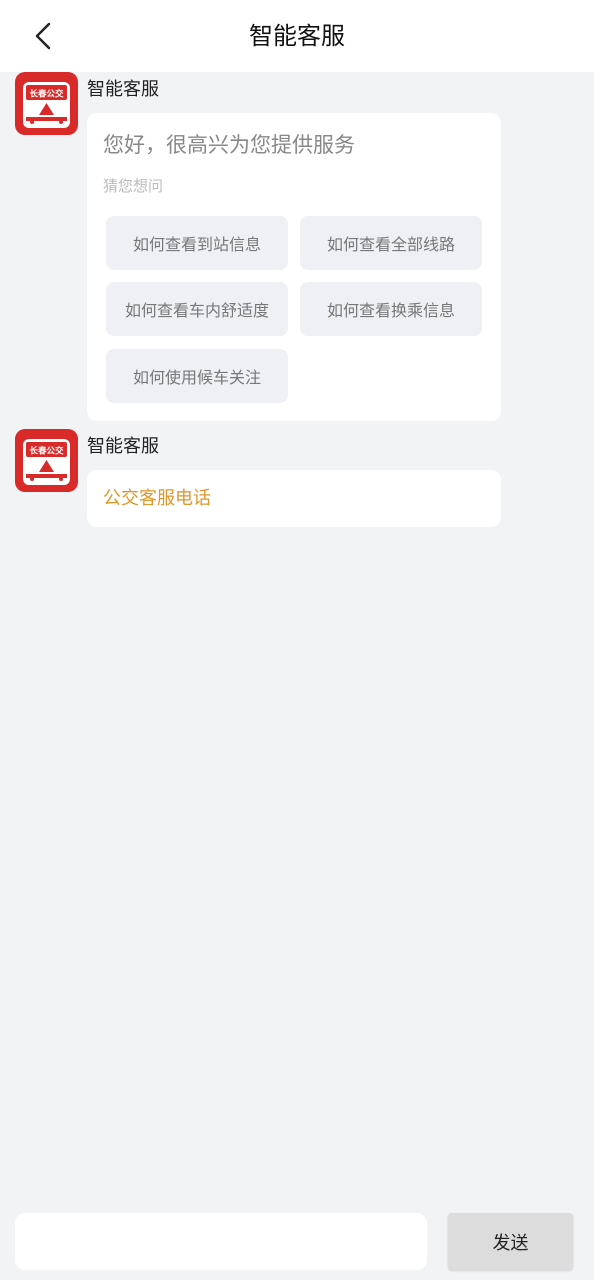 The height and width of the screenshot is (1280, 594). I want to click on send-button: 发送, so click(510, 1241).